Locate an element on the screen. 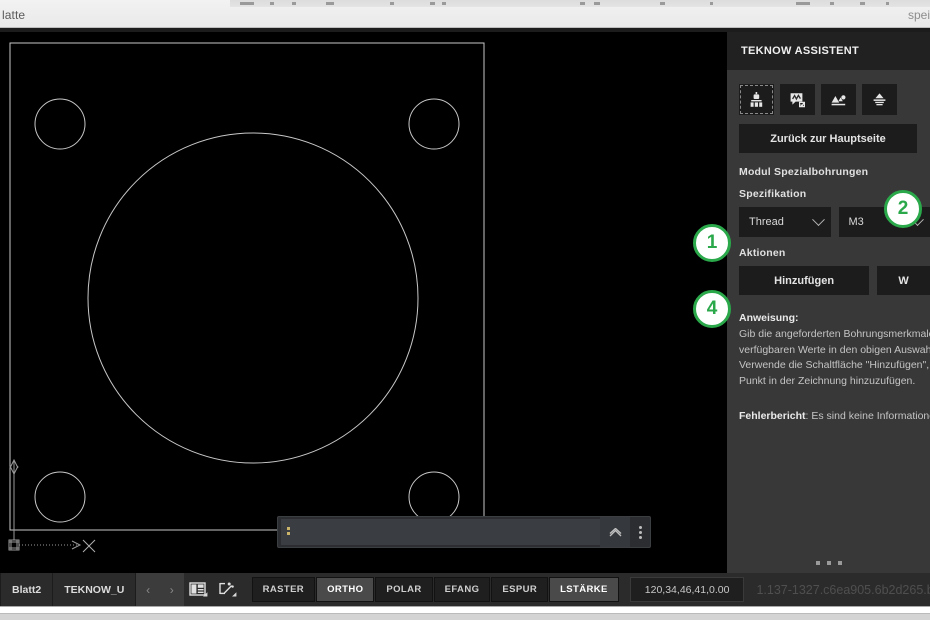 This screenshot has height=620, width=930. spec-size-value: M3 is located at coordinates (856, 222).